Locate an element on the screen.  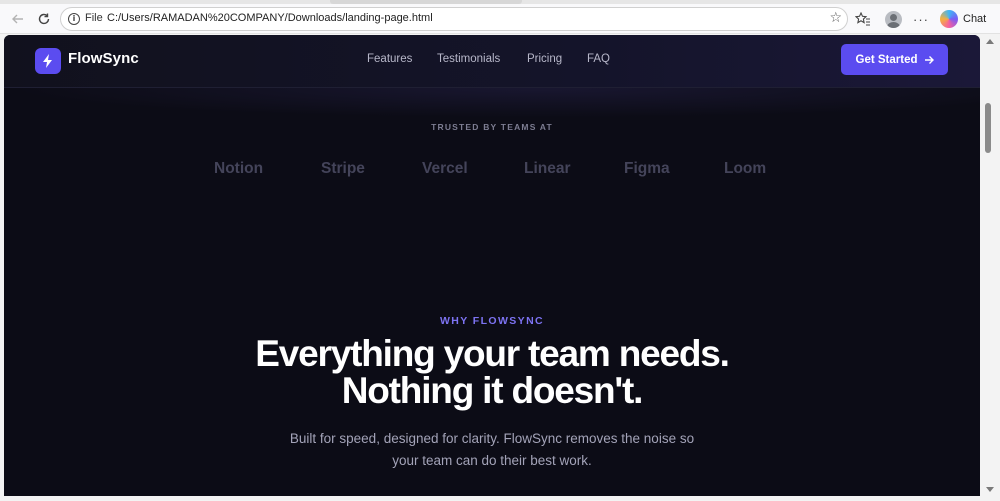
subheadline-line-2: your team can do their best work. is located at coordinates (492, 460).